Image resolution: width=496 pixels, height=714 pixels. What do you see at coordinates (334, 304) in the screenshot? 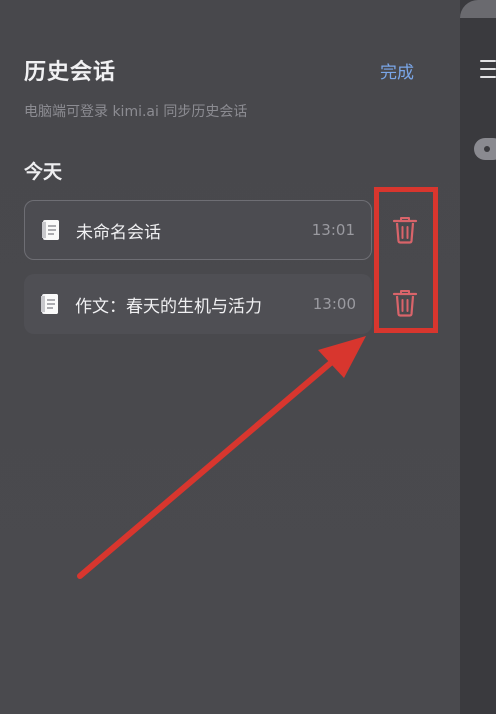
I see `conversation-time: 13:00` at bounding box center [334, 304].